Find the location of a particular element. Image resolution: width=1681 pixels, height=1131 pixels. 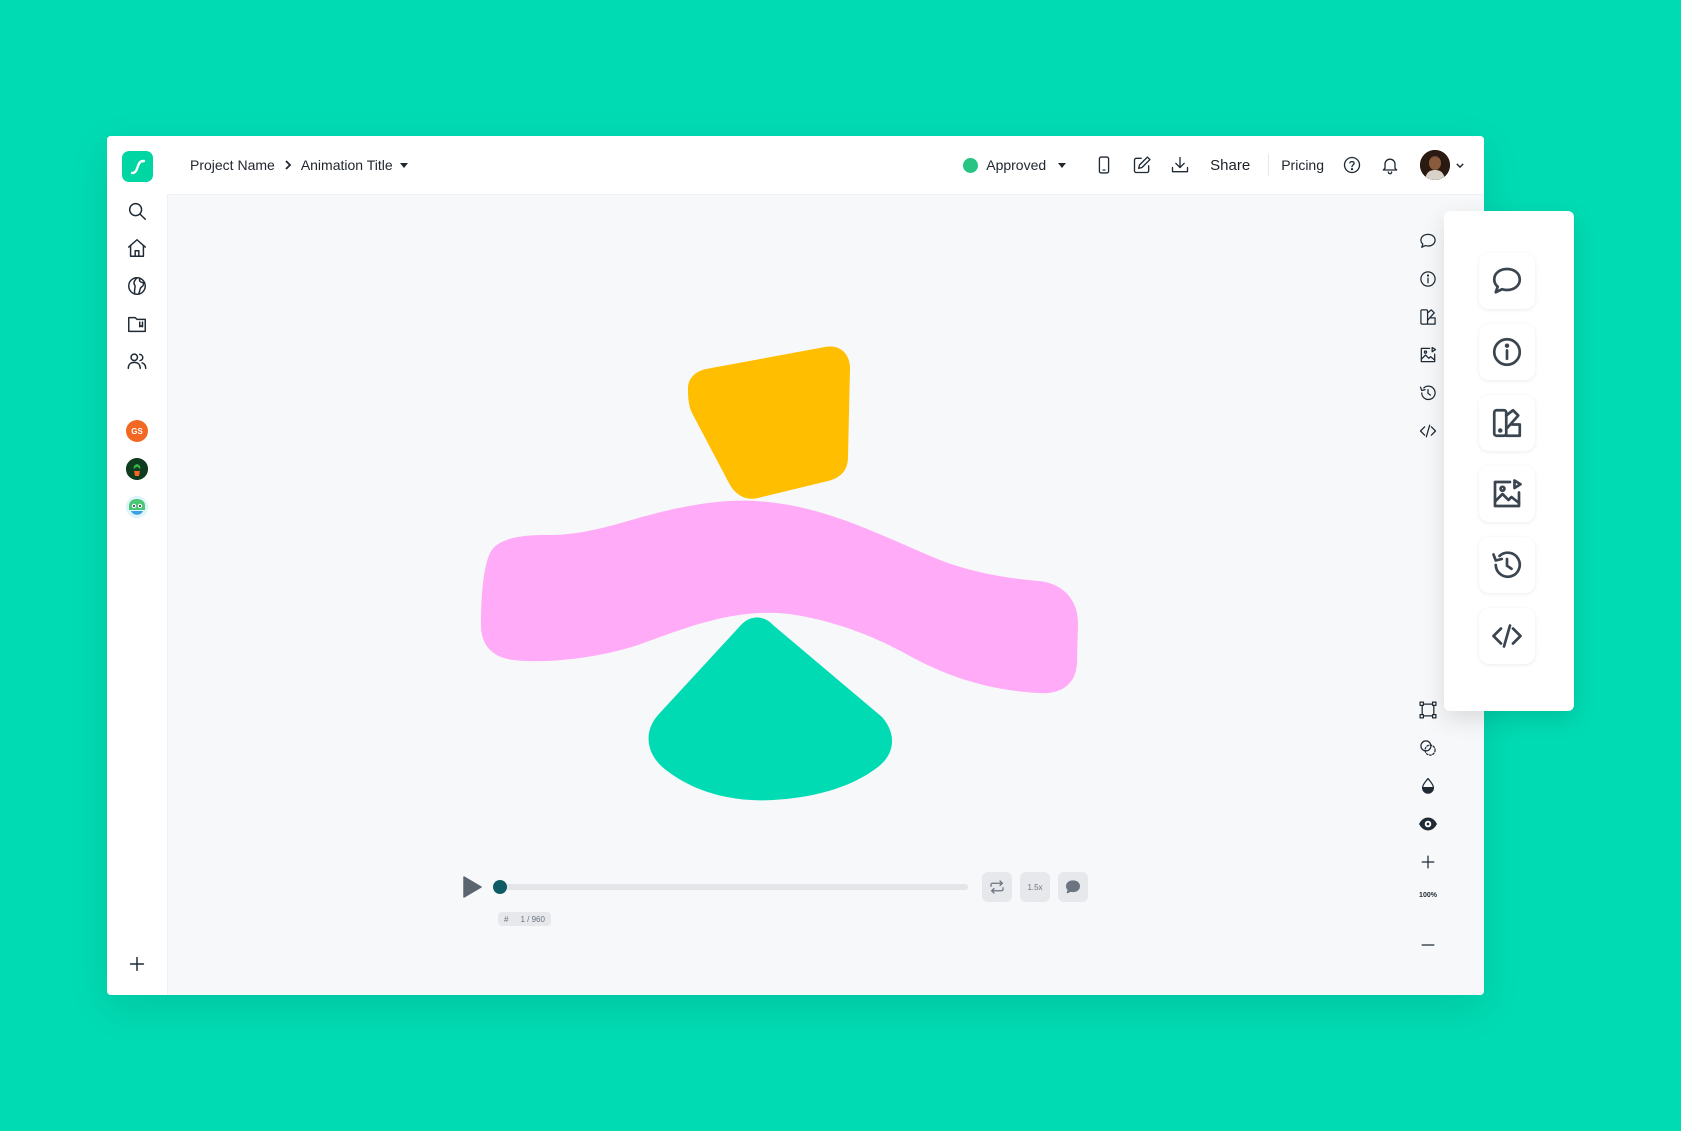

user-avatar is located at coordinates (1435, 165).